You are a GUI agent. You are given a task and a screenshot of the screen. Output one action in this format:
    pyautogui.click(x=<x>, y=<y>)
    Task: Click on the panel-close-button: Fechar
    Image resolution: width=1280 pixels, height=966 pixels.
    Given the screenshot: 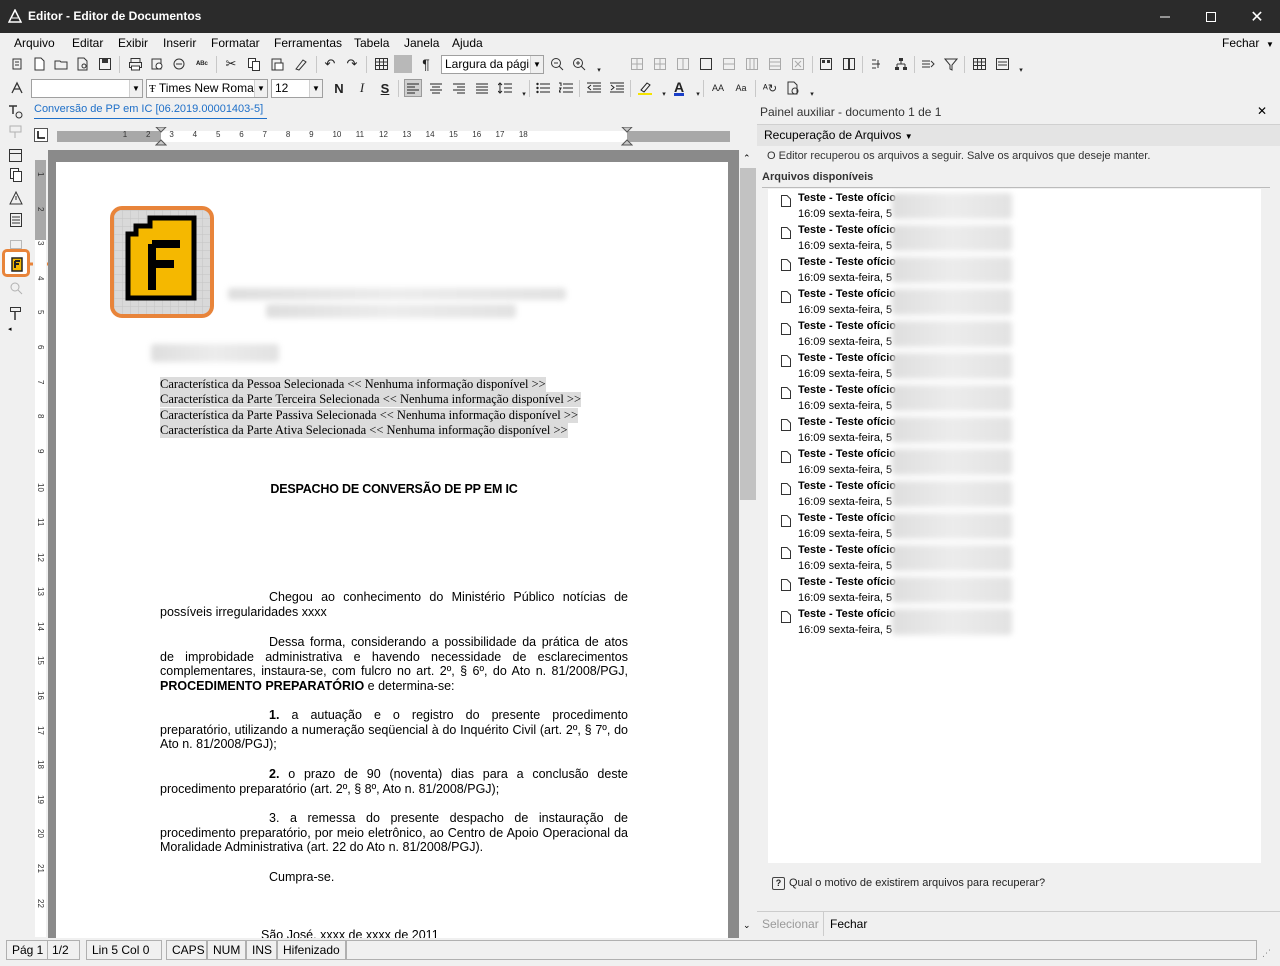 What is the action you would take?
    pyautogui.click(x=848, y=924)
    